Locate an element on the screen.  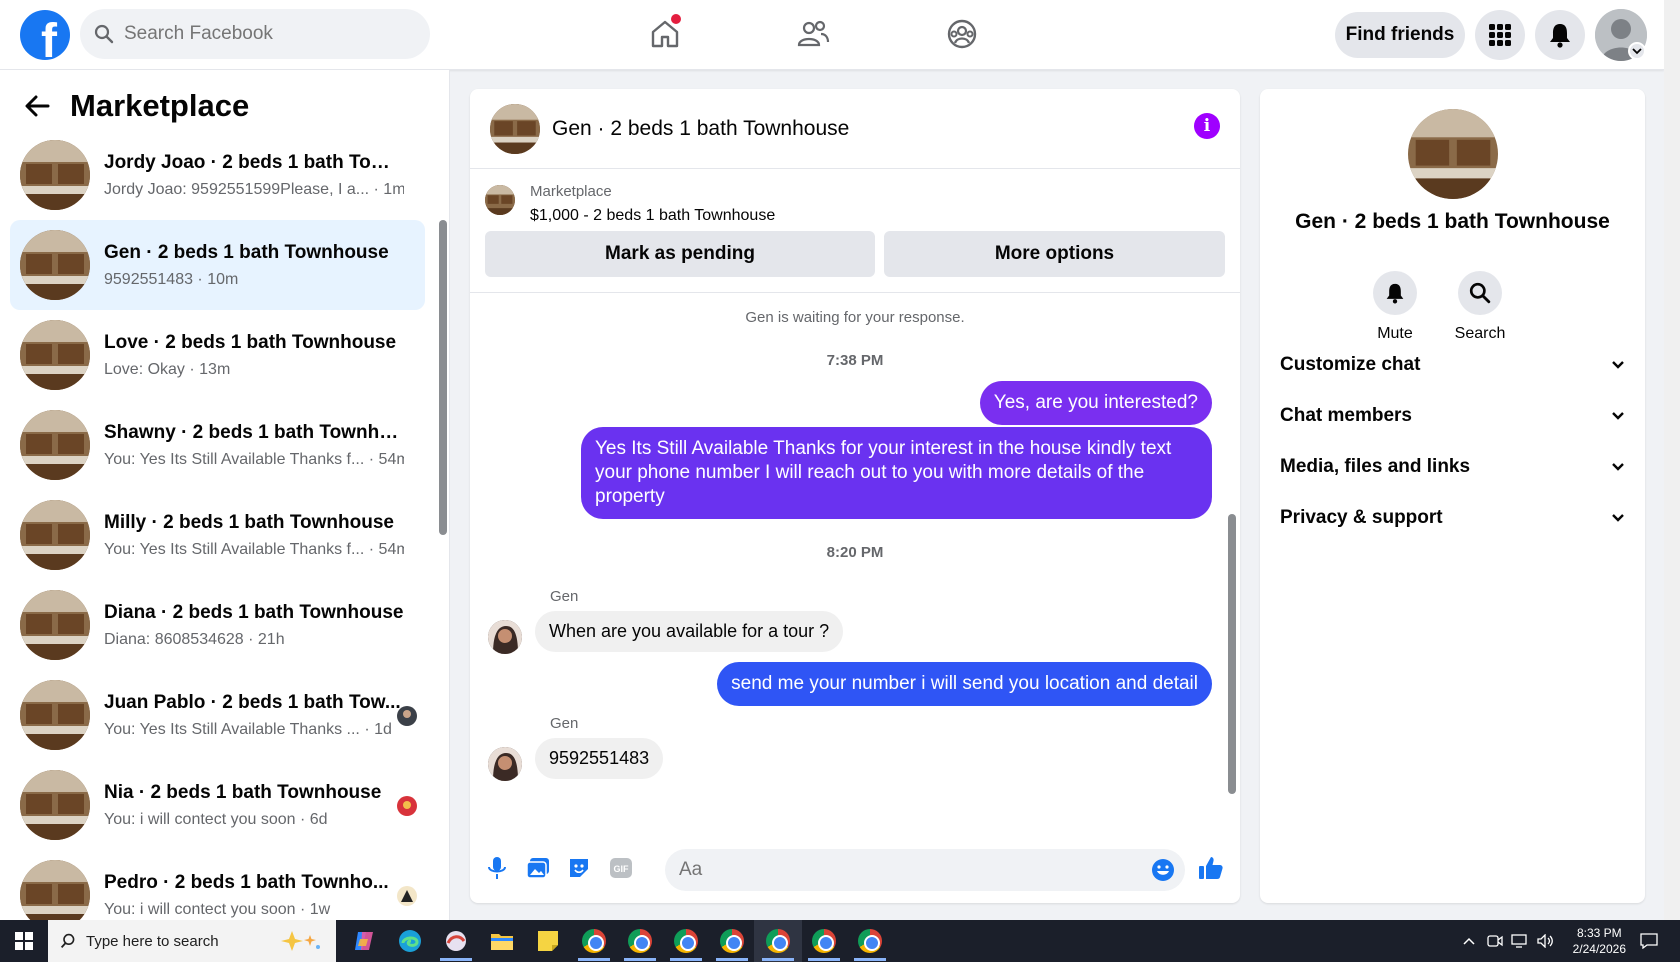
search-label: Search is located at coordinates (1480, 333).